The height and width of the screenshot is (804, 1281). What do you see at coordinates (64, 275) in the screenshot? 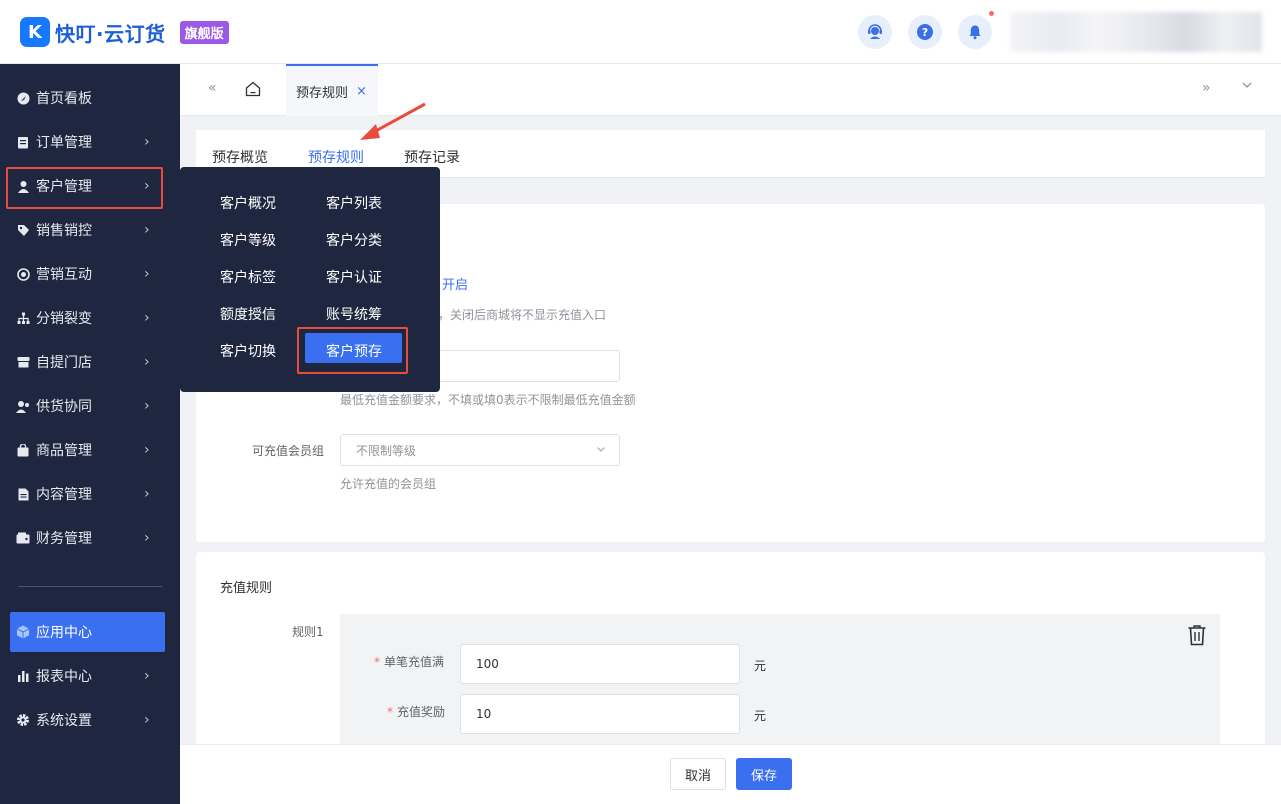
I see `sidebar-item-label: 营销互动` at bounding box center [64, 275].